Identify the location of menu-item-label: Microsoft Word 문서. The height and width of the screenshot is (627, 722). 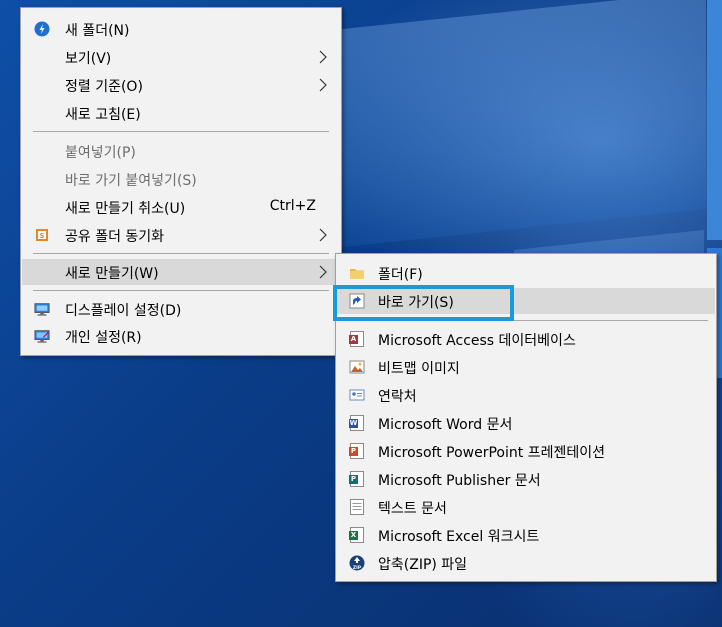
(445, 425).